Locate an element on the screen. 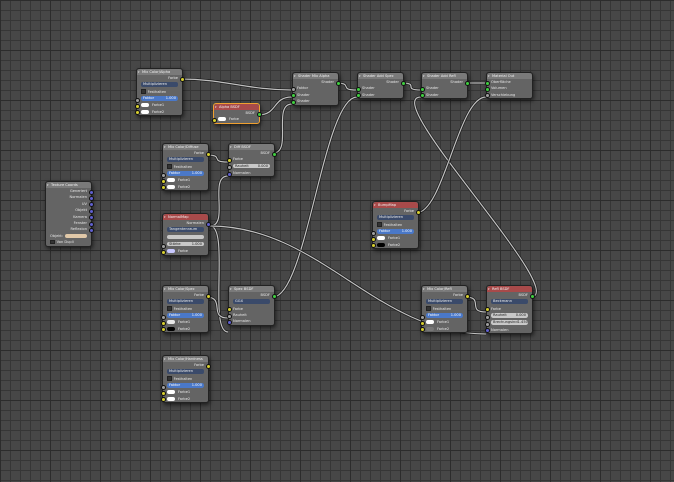 This screenshot has width=674, height=482. node-shader-mix-alpha: Shader Mix AlphaShaderFaktorShaderShader is located at coordinates (315, 89).